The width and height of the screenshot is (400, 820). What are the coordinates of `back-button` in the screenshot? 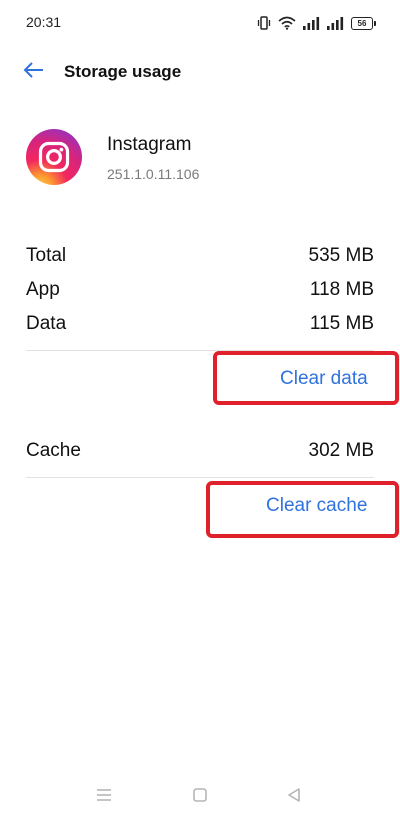 It's located at (34, 72).